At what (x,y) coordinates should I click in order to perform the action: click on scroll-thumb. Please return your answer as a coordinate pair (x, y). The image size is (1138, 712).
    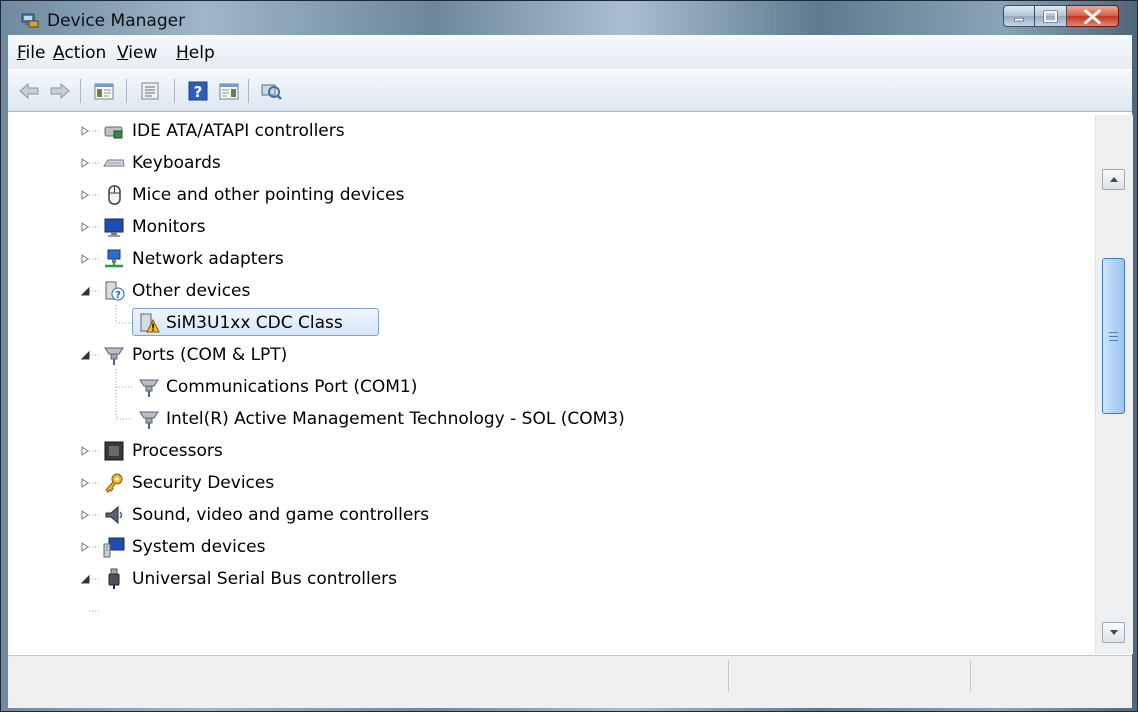
    Looking at the image, I should click on (1113, 336).